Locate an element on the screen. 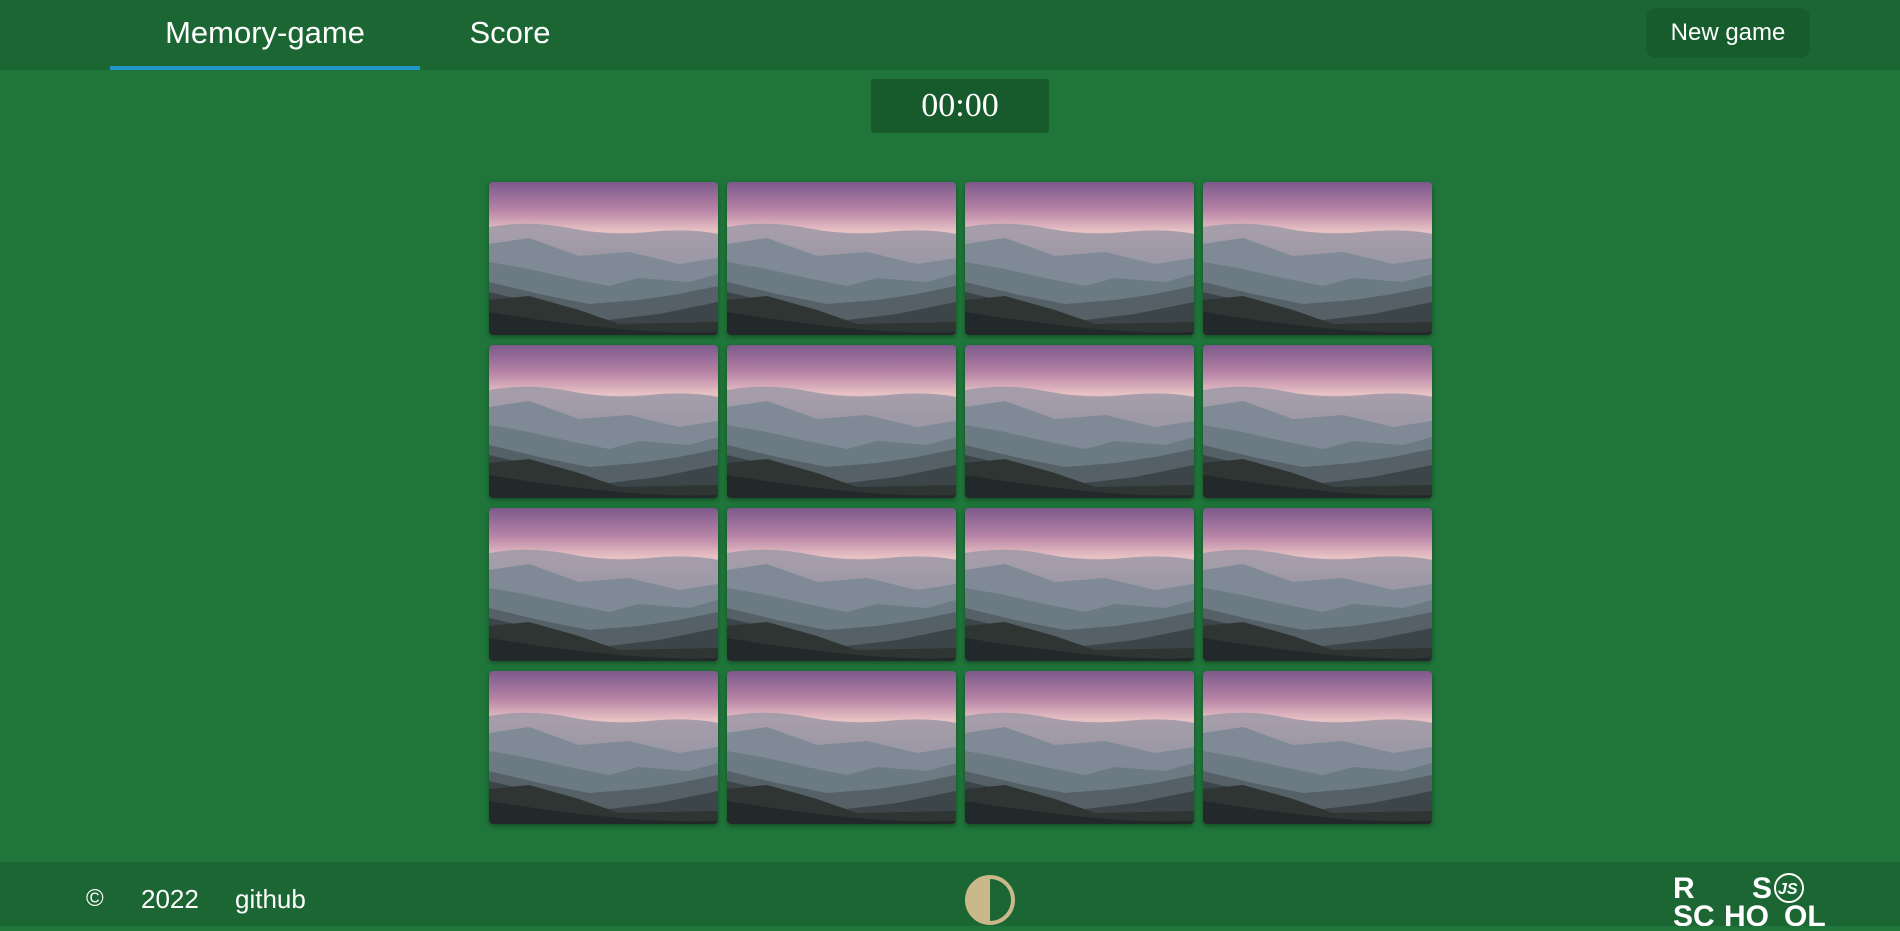  top-nav-bar: Memory-game Score New game is located at coordinates (950, 35).